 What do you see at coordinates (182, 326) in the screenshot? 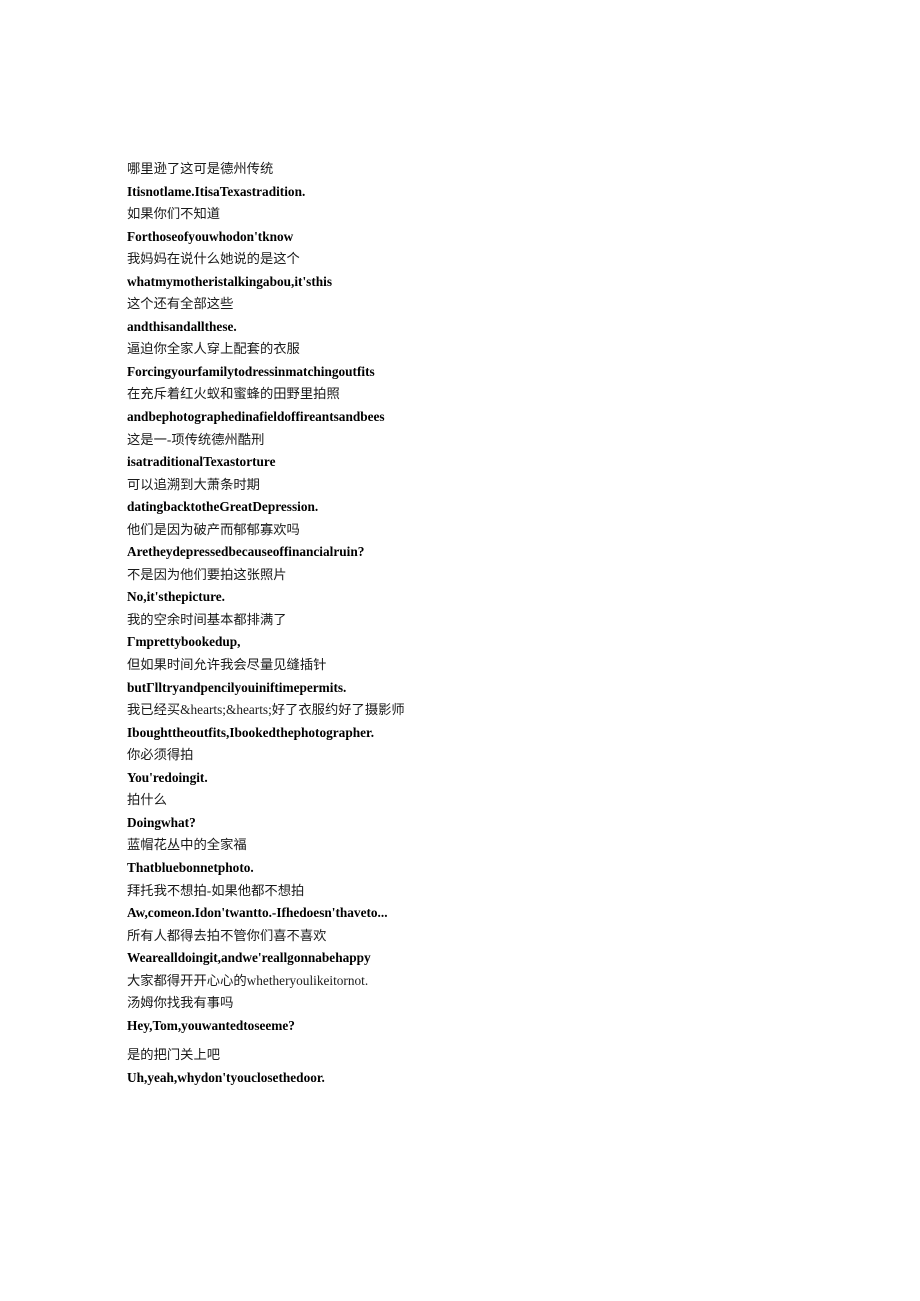
I see `subtitle-line-translation: andthisandallthese.` at bounding box center [182, 326].